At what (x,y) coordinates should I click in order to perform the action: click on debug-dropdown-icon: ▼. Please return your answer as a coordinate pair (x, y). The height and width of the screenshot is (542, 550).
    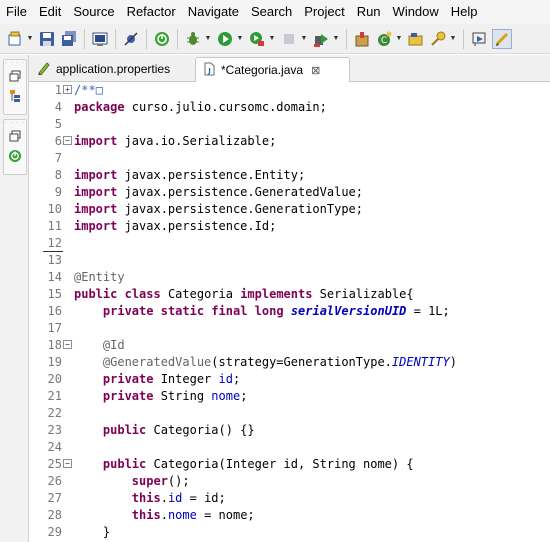
    Looking at the image, I should click on (208, 39).